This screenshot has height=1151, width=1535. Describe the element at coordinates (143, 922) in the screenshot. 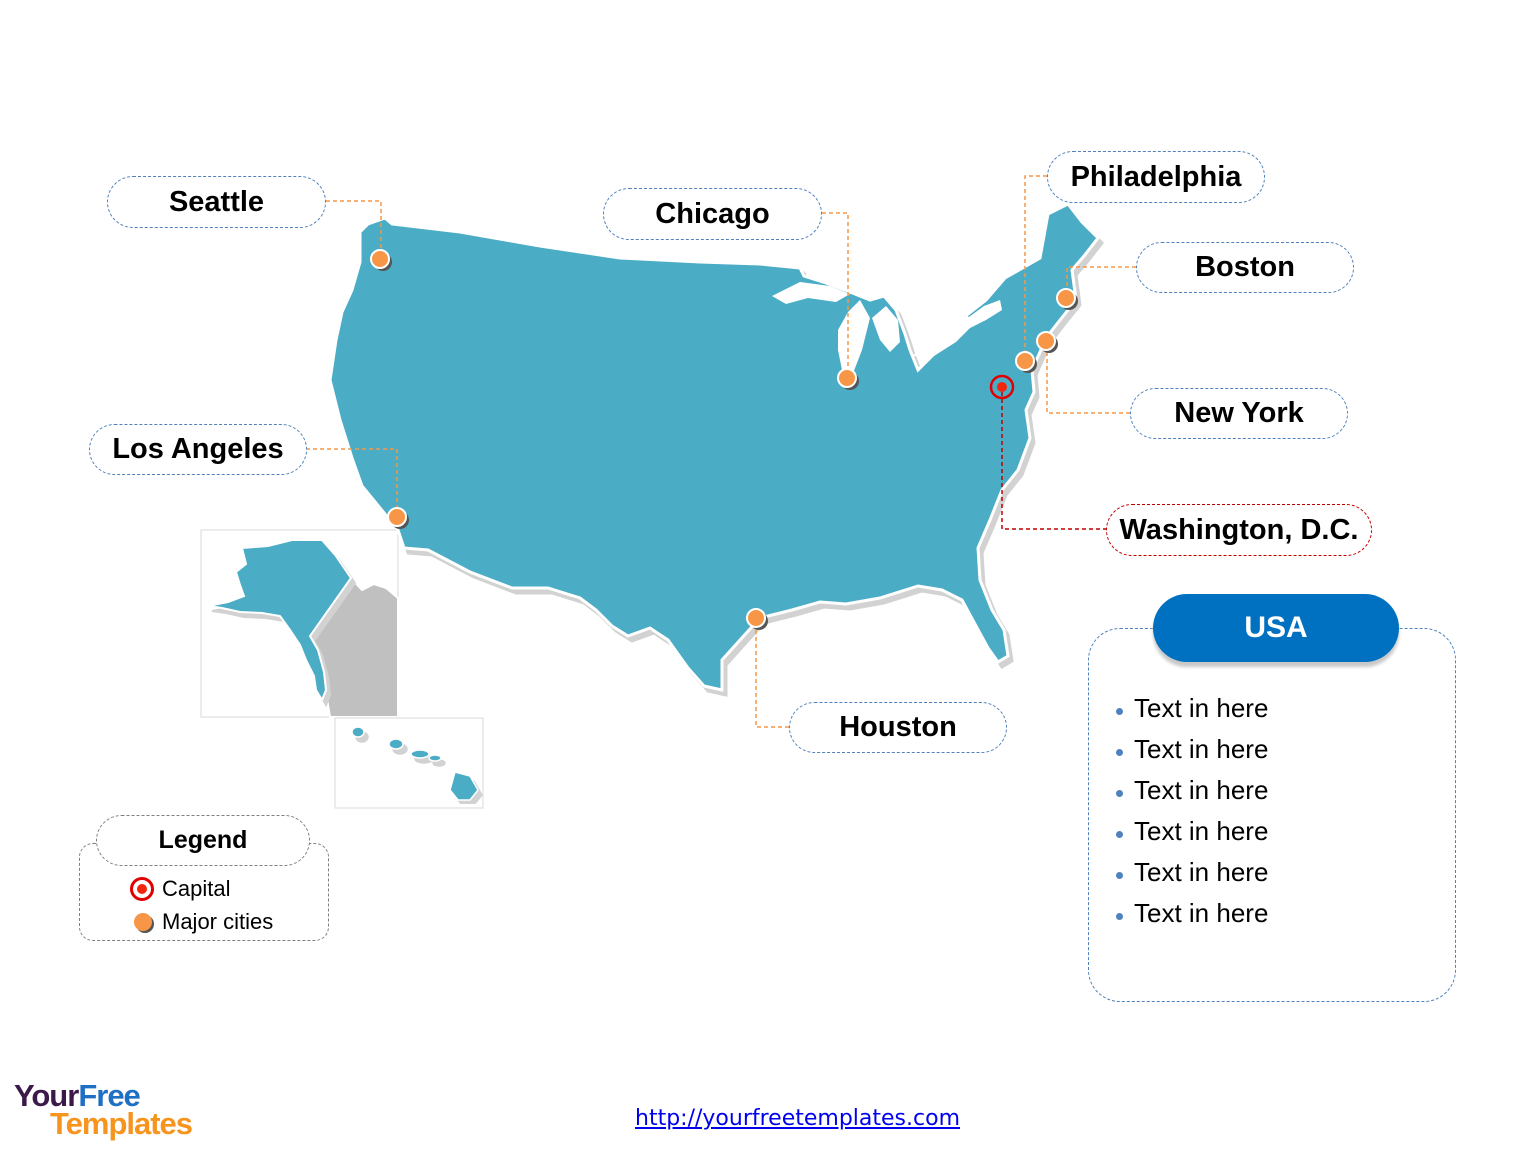

I see `city-marker-icon` at that location.